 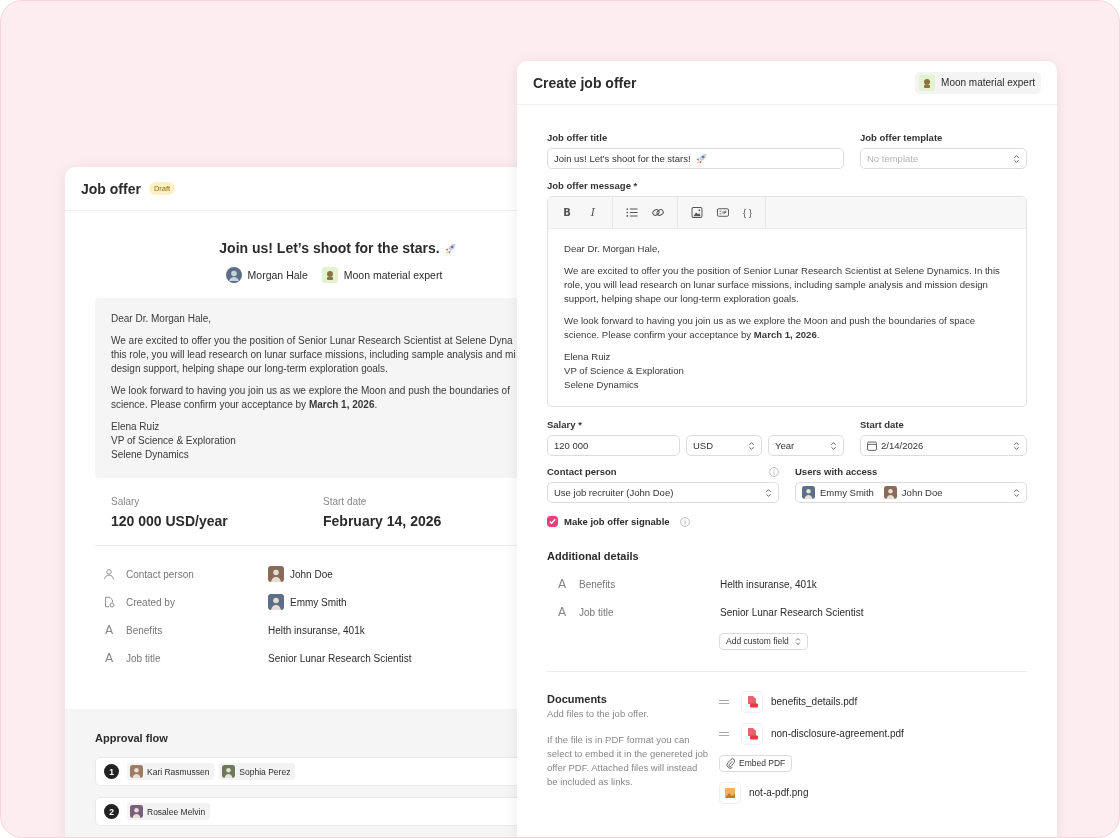 I want to click on message-paragraph: Dear Dr. Morgan Hale,, so click(x=612, y=249).